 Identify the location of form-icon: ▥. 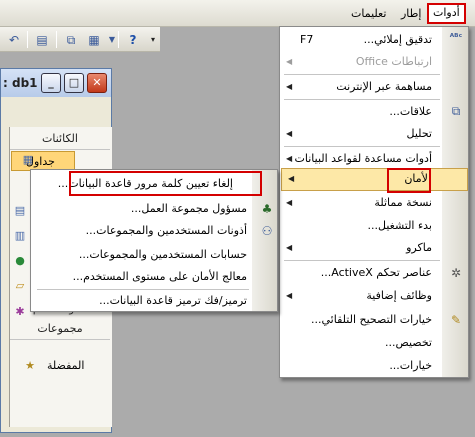
(20, 236).